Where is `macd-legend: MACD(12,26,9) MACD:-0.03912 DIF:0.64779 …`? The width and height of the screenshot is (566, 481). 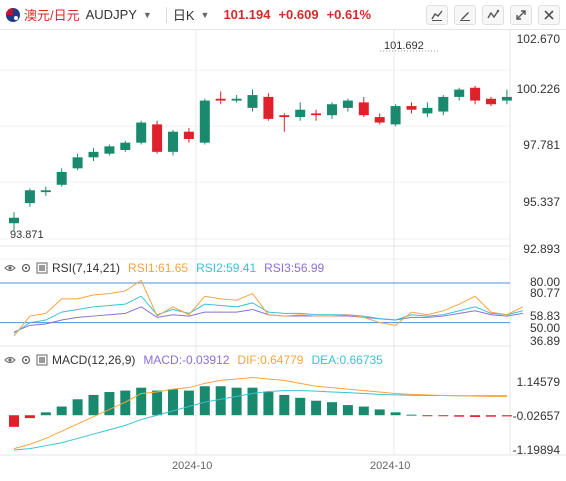
macd-legend: MACD(12,26,9) MACD:-0.03912 DIF:0.64779 … is located at coordinates (197, 360).